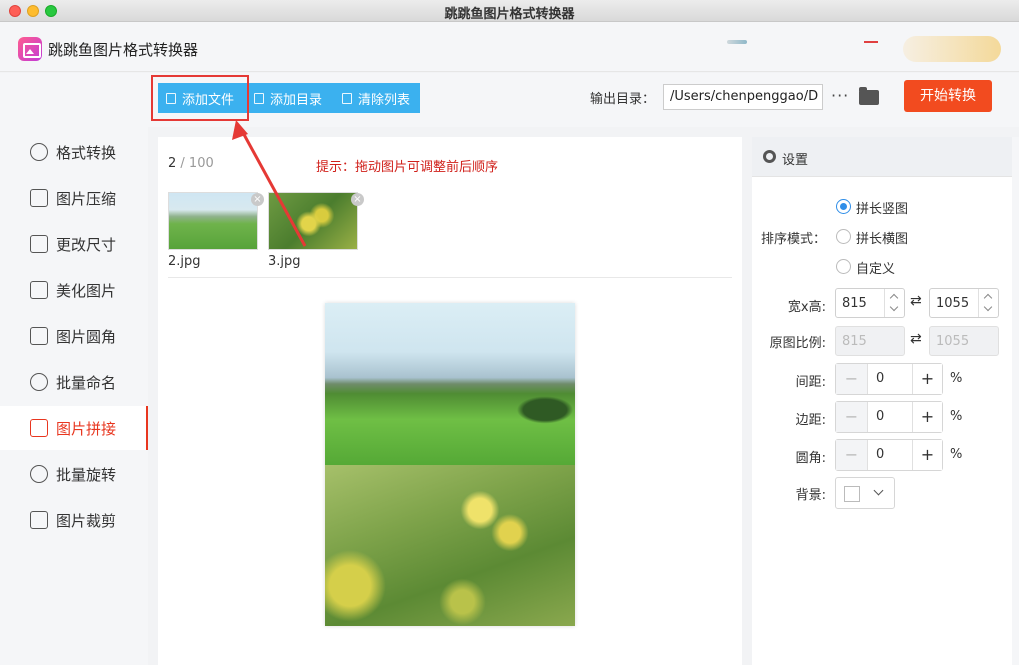 The height and width of the screenshot is (665, 1019). Describe the element at coordinates (810, 382) in the screenshot. I see `spacing-label: 间距:` at that location.